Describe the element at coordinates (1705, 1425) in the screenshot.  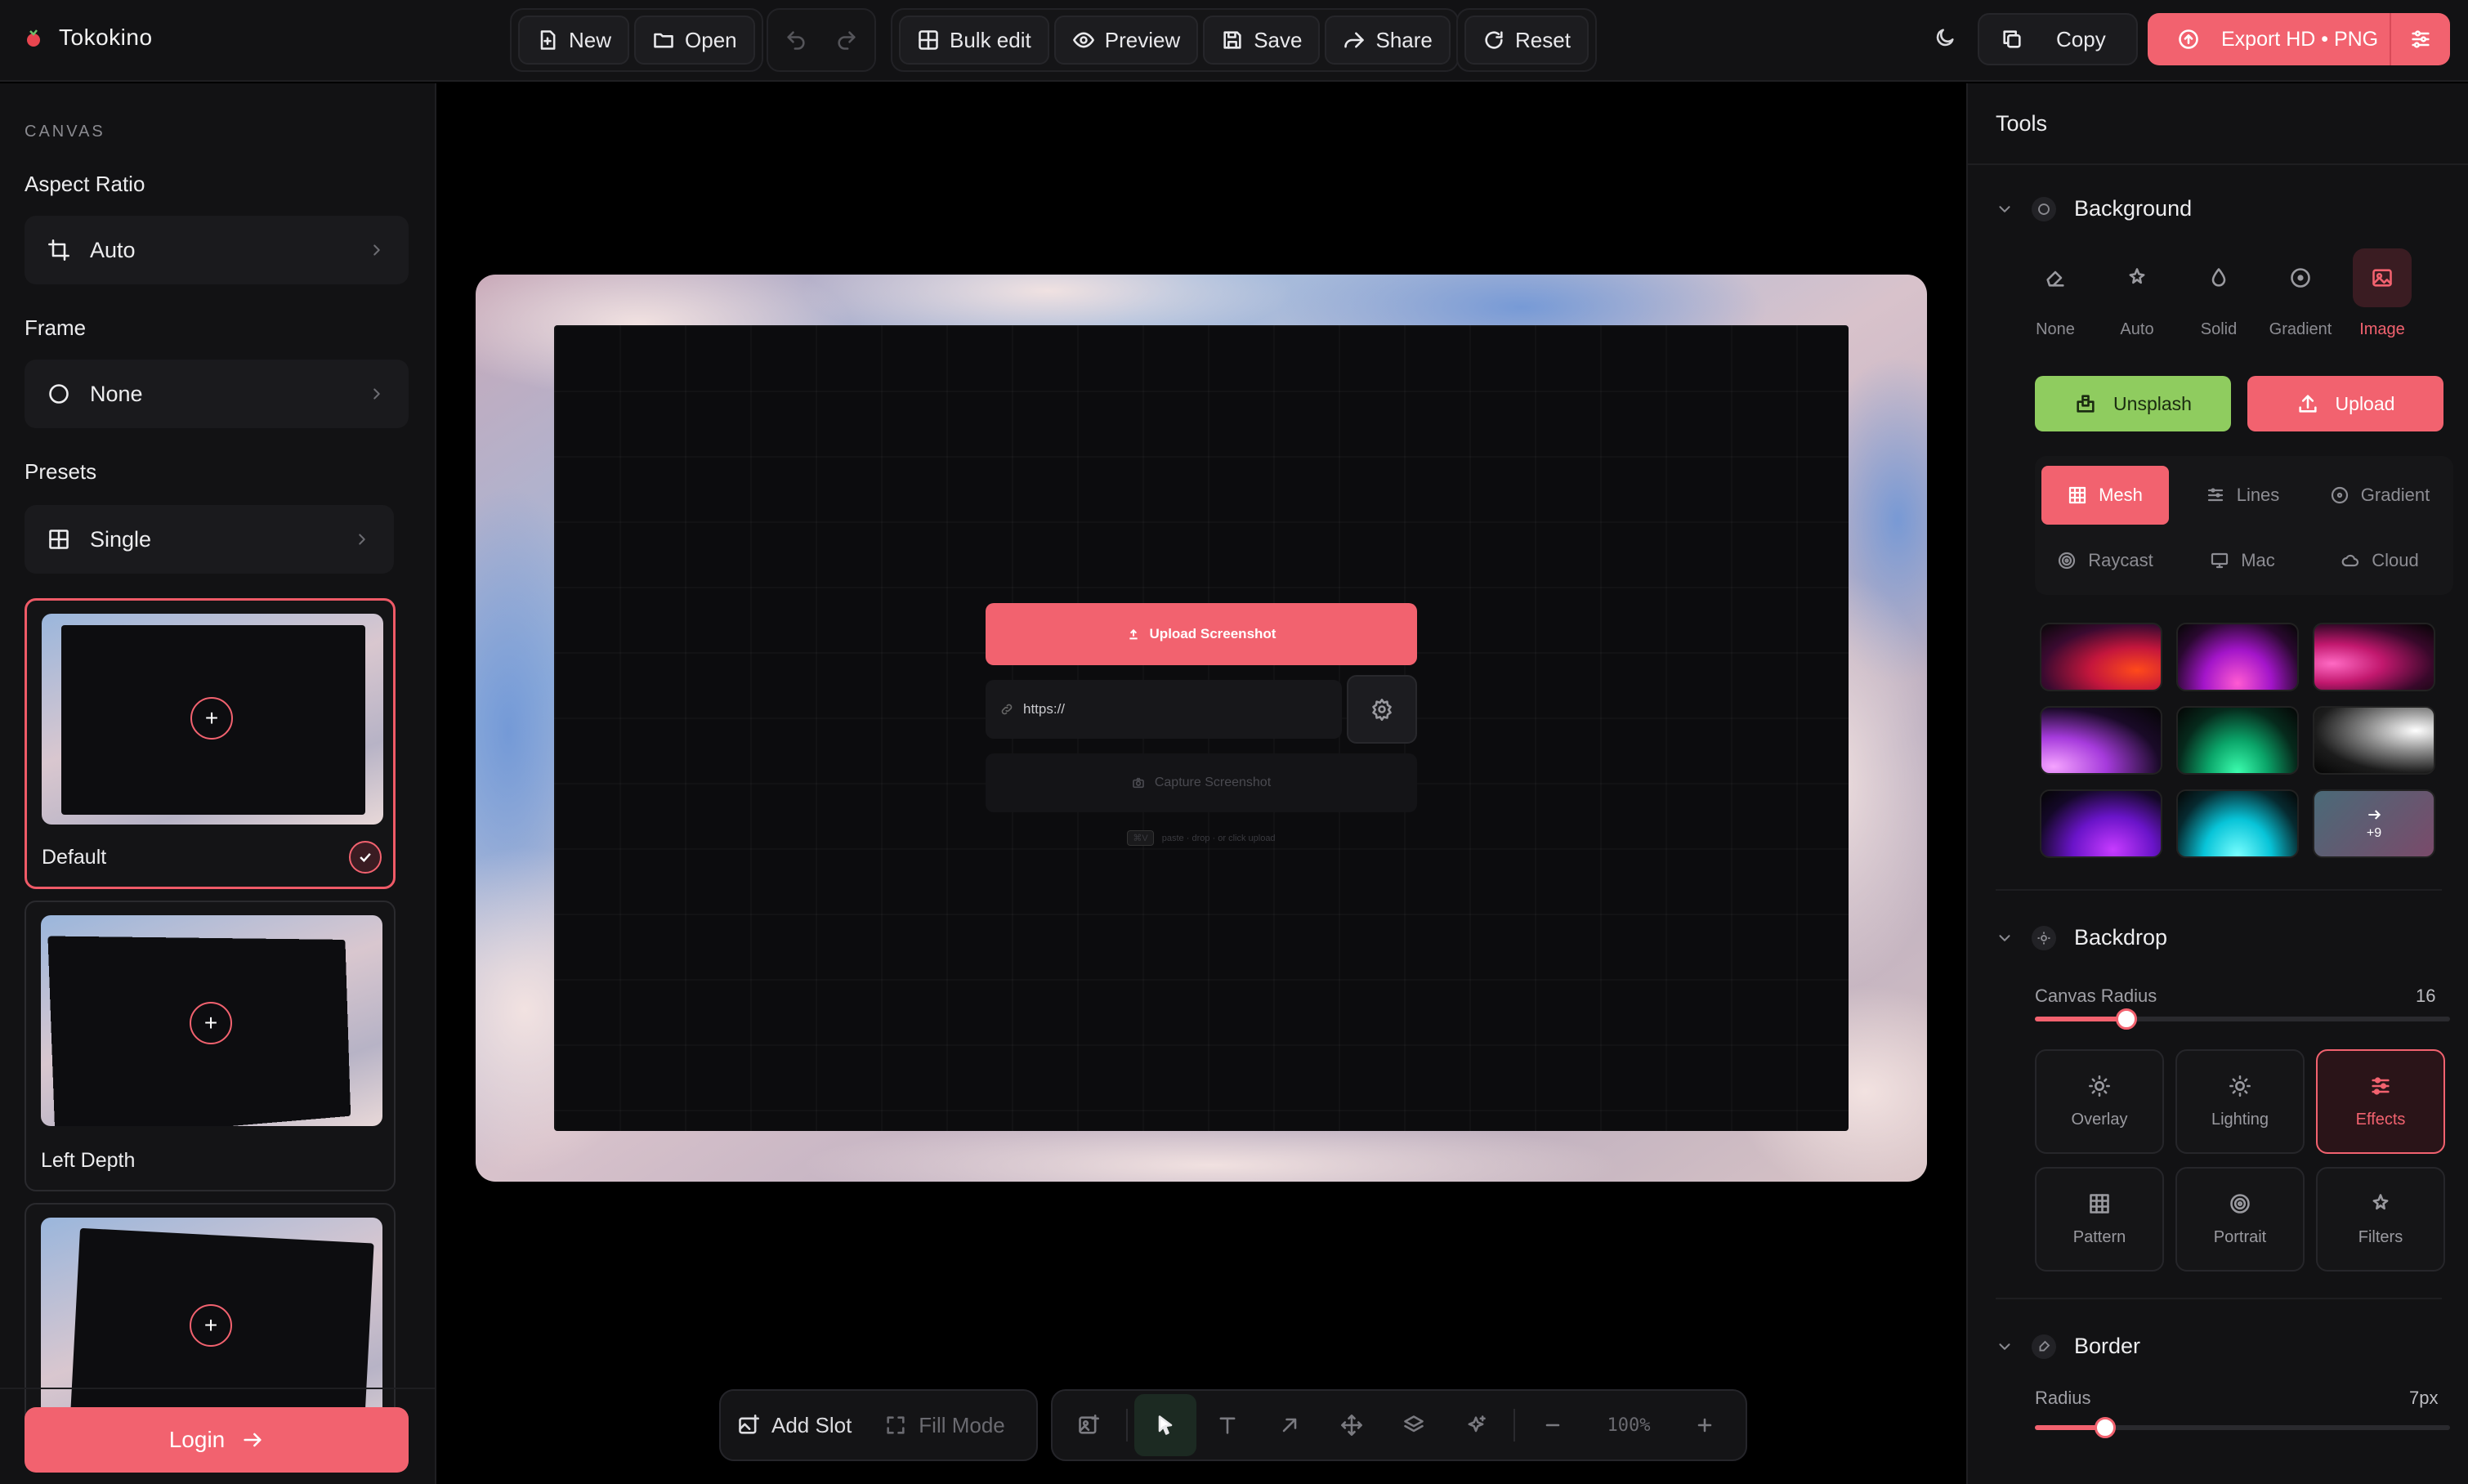
I see `zoom-in-button` at that location.